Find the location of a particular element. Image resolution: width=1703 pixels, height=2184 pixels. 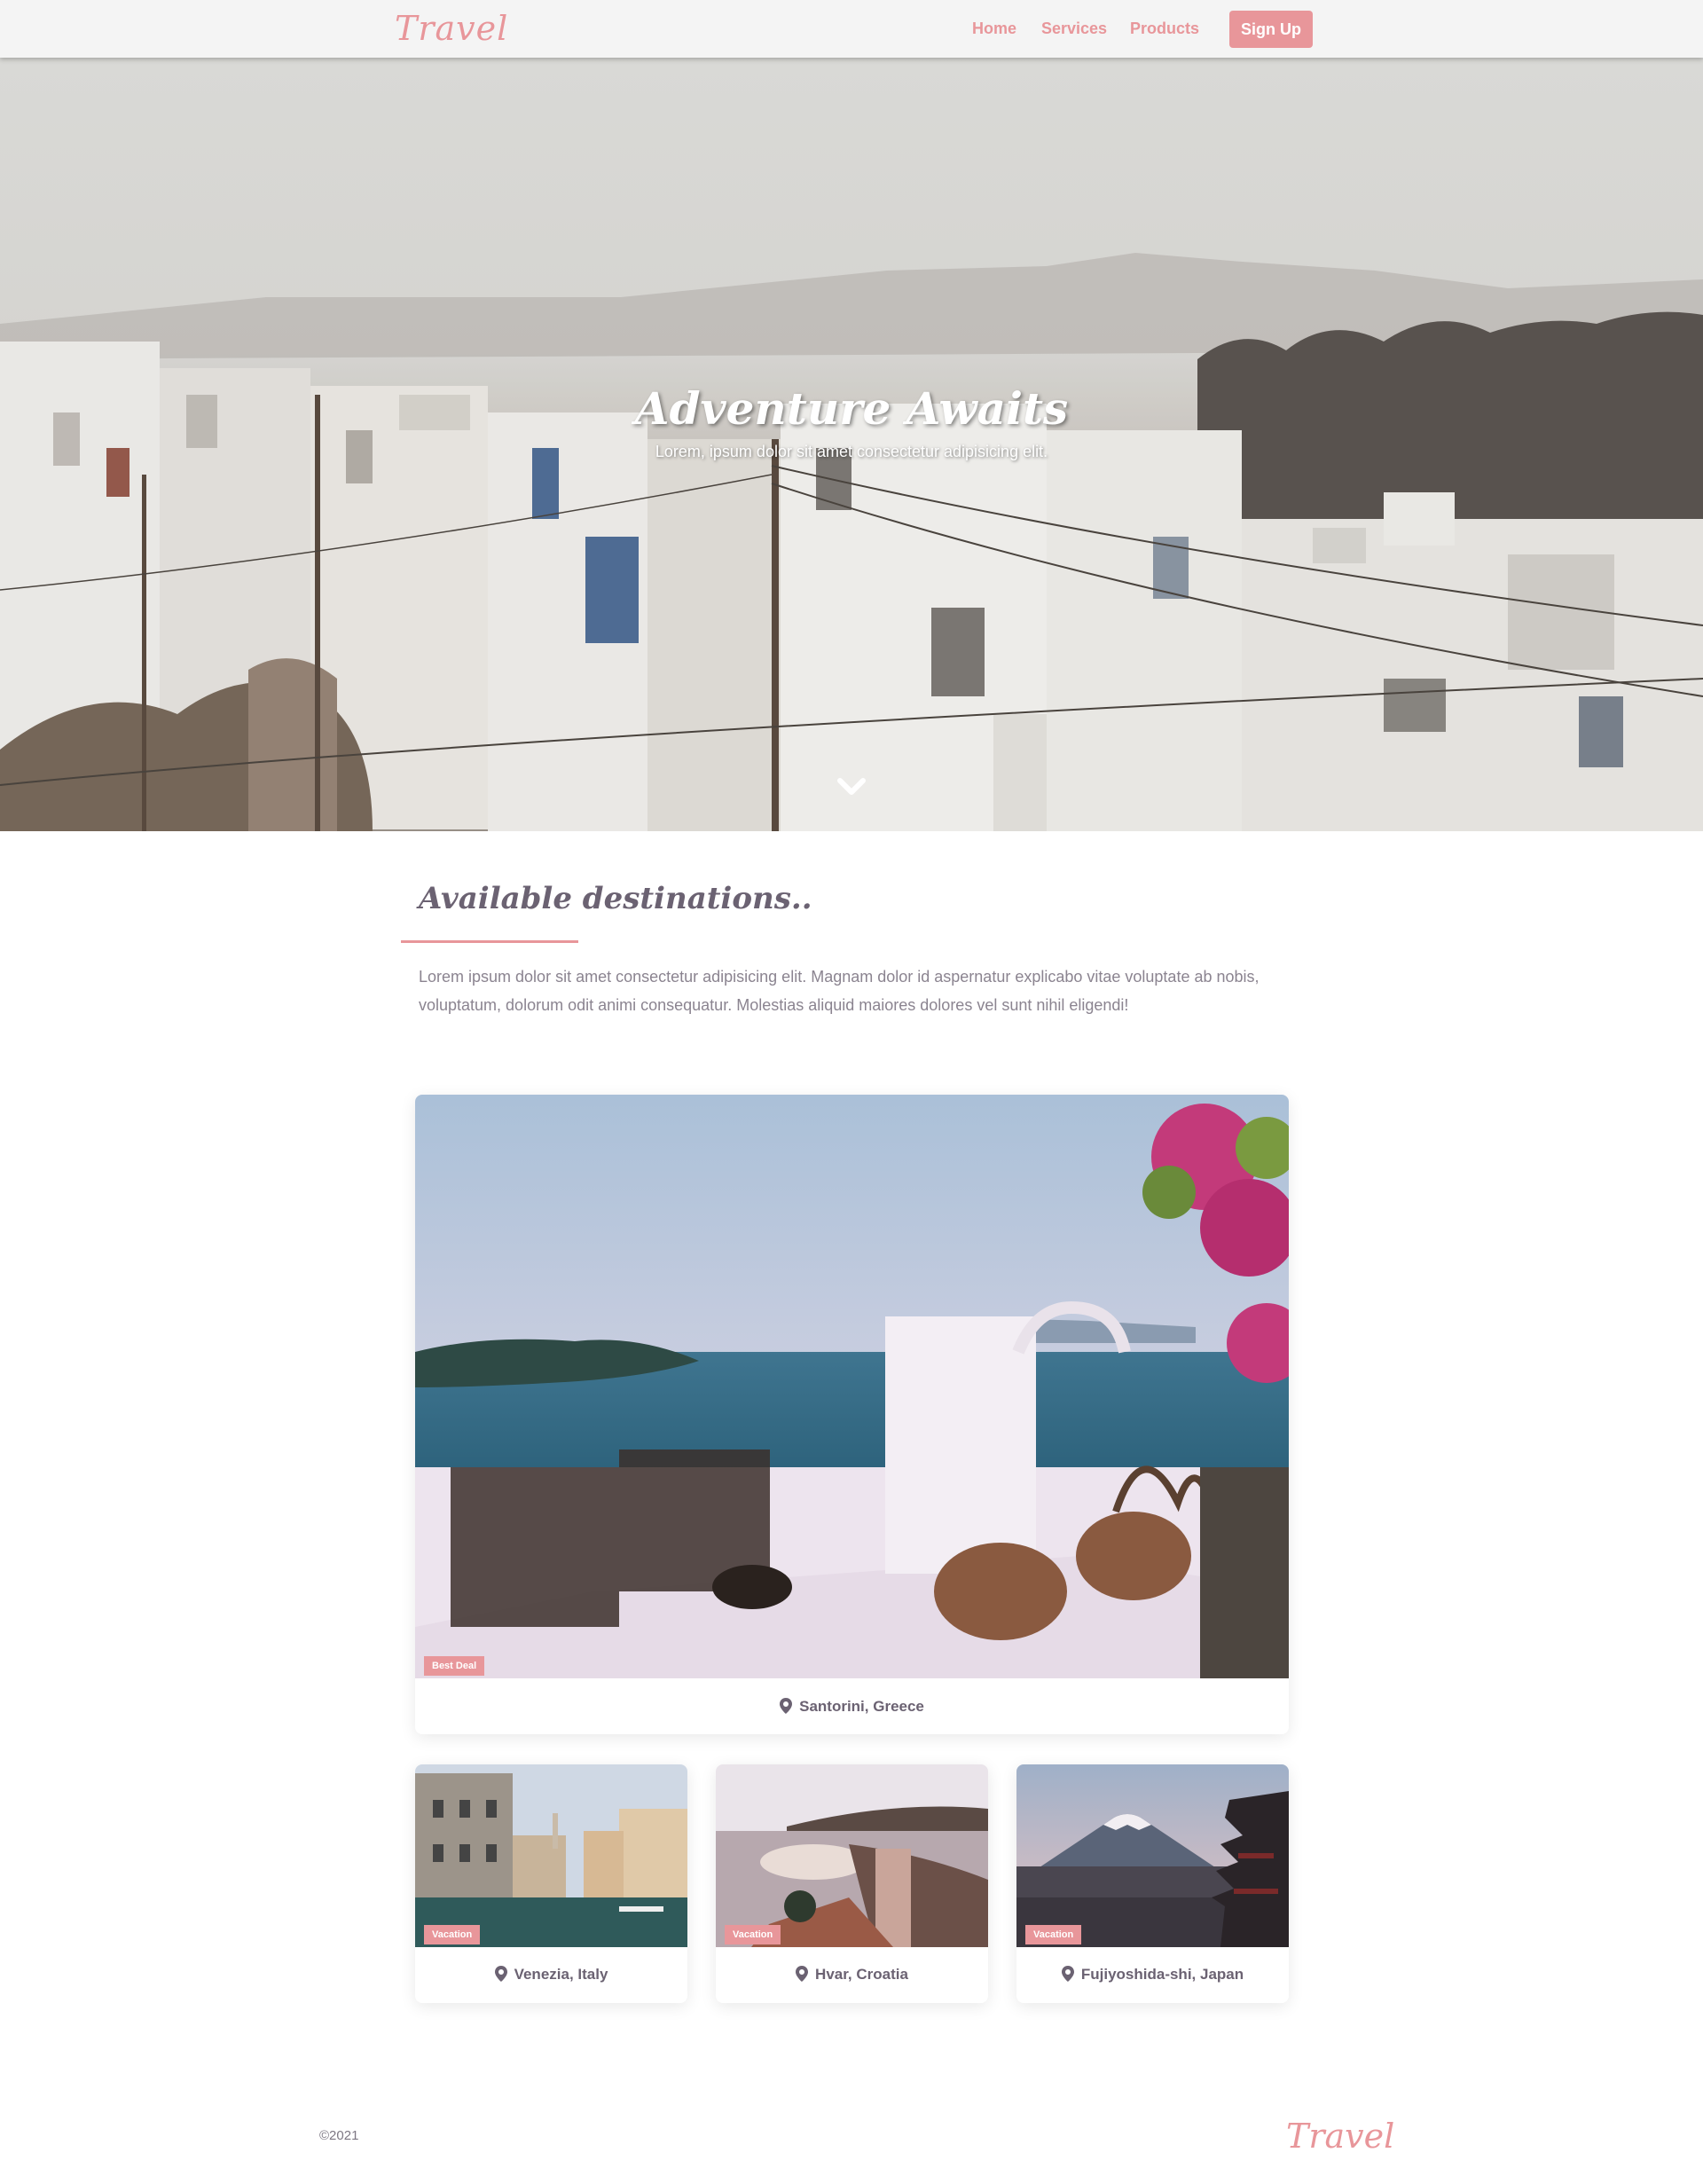

venezia-image is located at coordinates (551, 1855).